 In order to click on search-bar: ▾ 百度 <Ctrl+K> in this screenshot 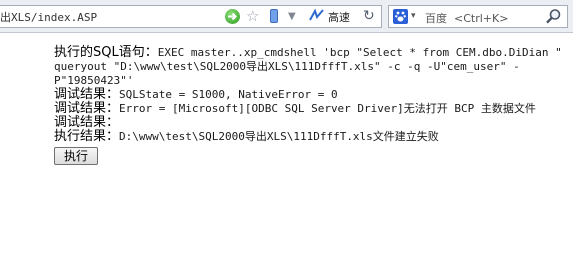, I will do `click(478, 16)`.